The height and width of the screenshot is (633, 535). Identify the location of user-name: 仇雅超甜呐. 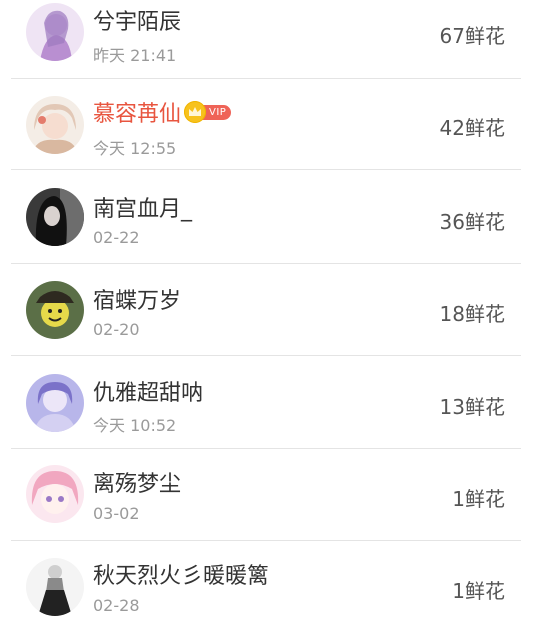
(148, 391).